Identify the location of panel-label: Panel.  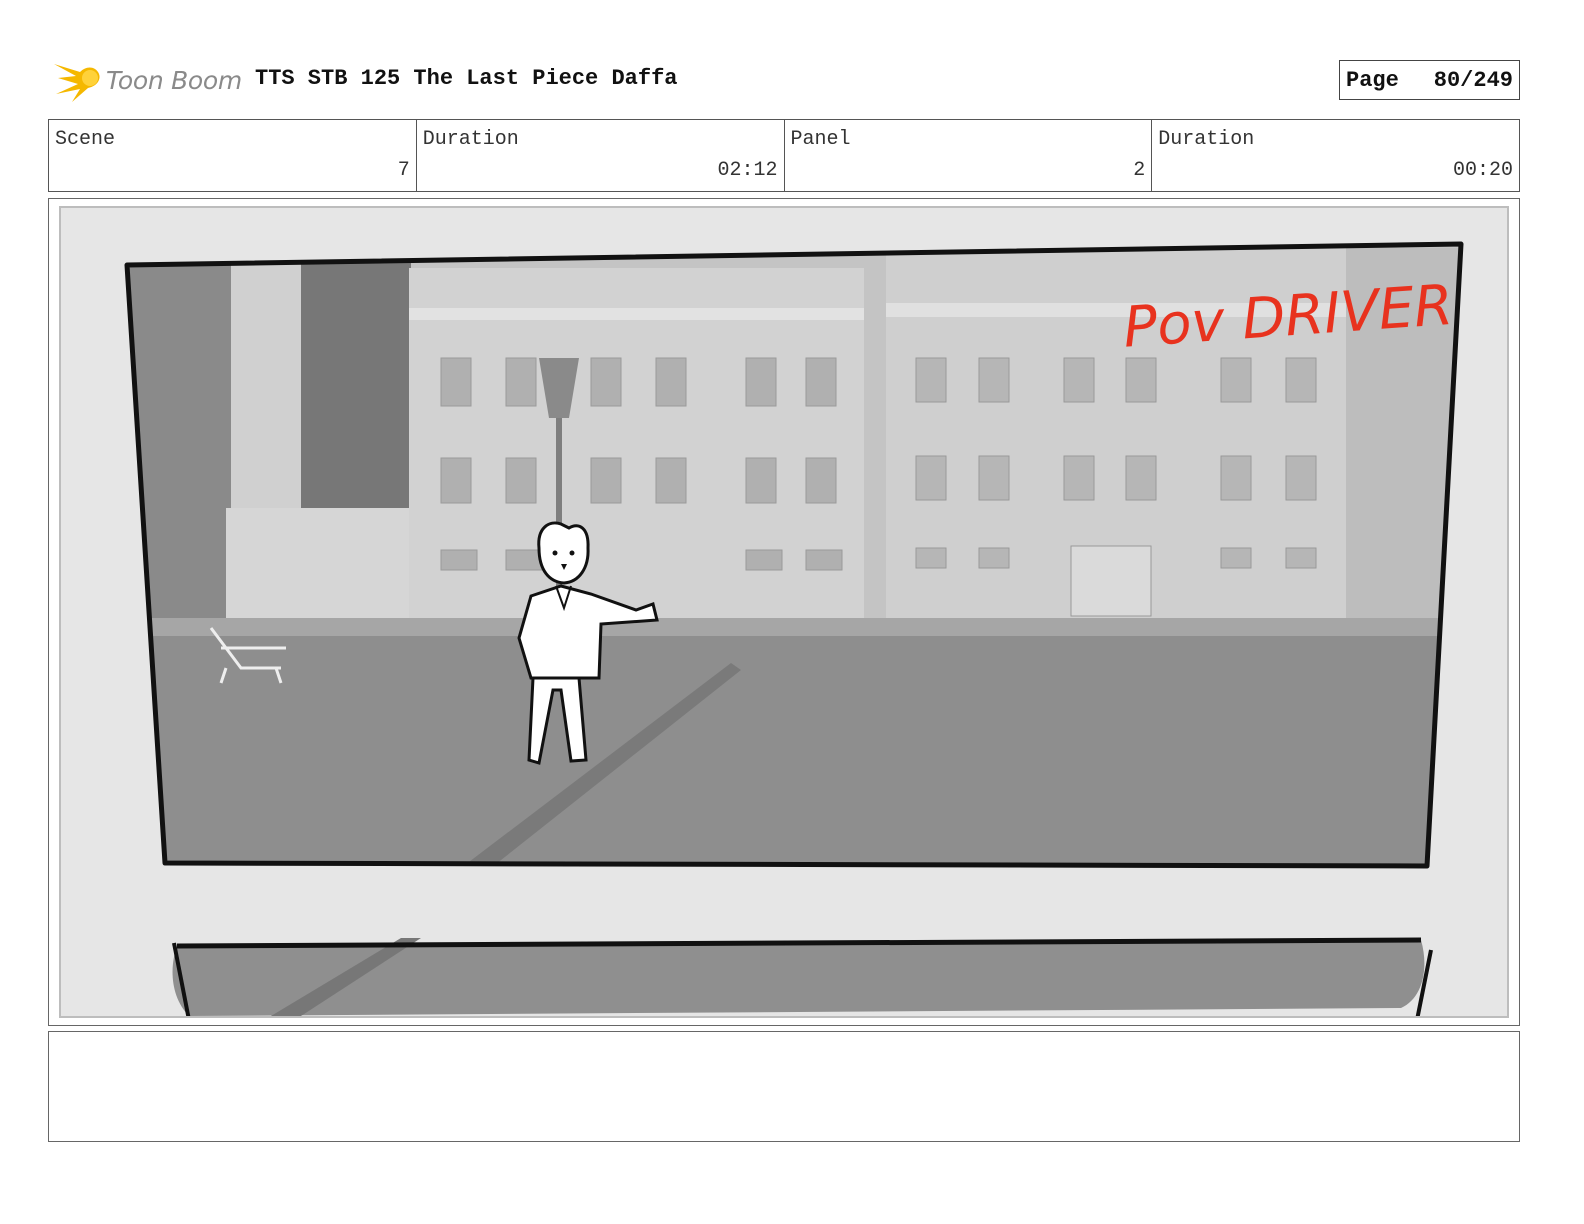
(820, 139).